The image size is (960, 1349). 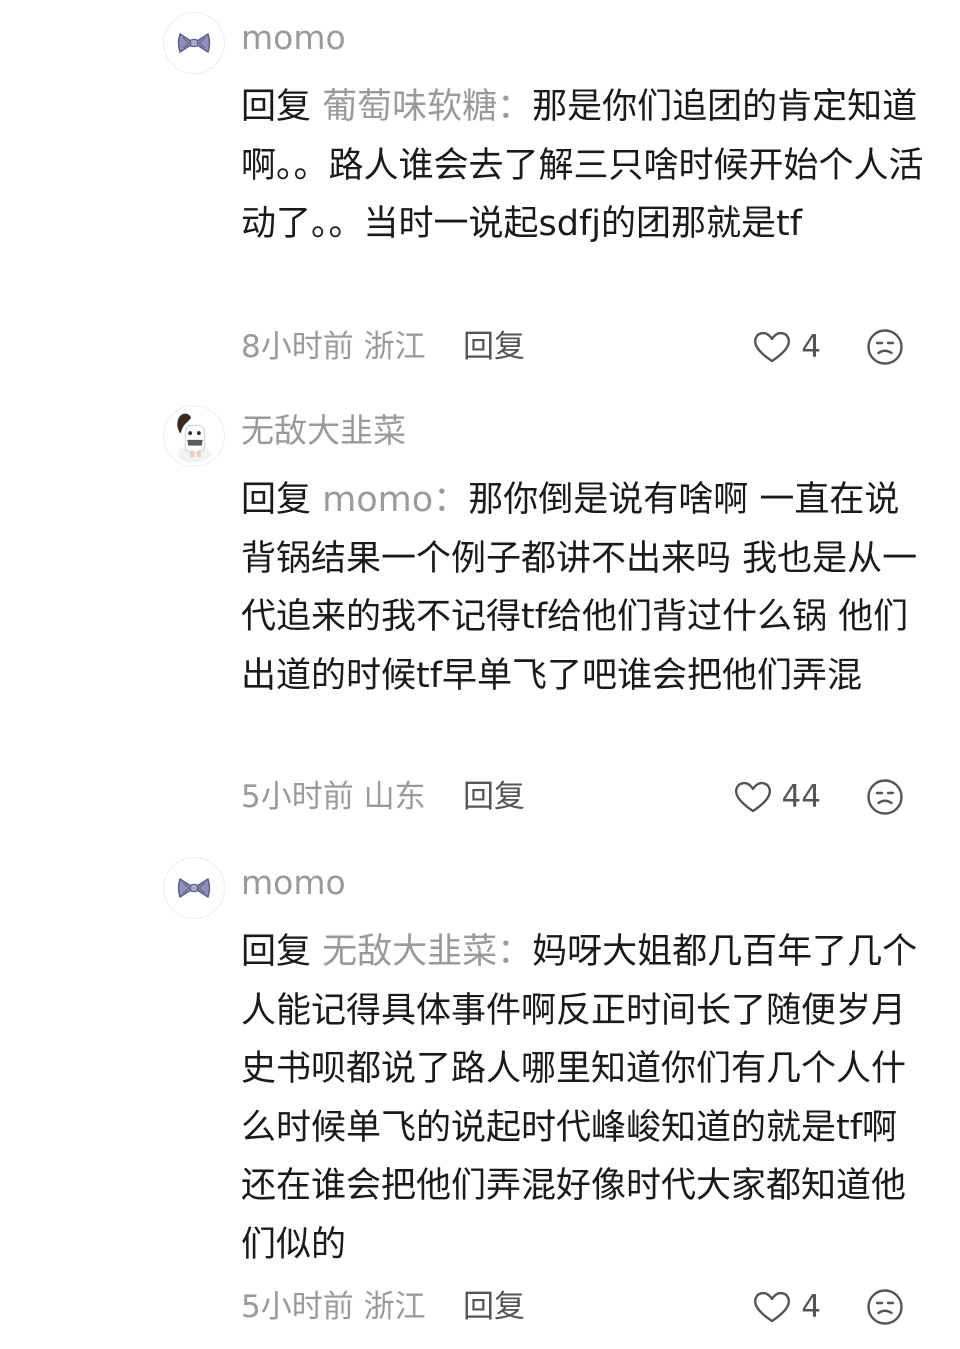 What do you see at coordinates (586, 1307) in the screenshot?
I see `comment-meta: 5小时前 浙江 回复 4` at bounding box center [586, 1307].